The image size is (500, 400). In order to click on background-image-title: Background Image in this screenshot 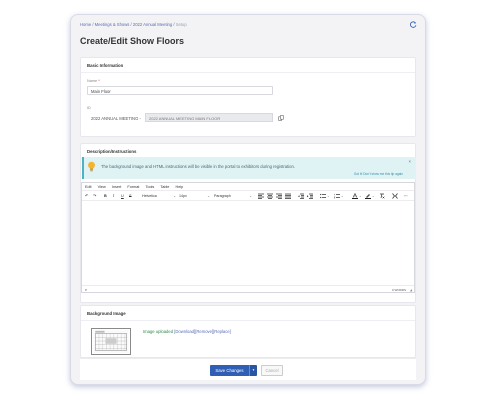, I will do `click(248, 313)`.